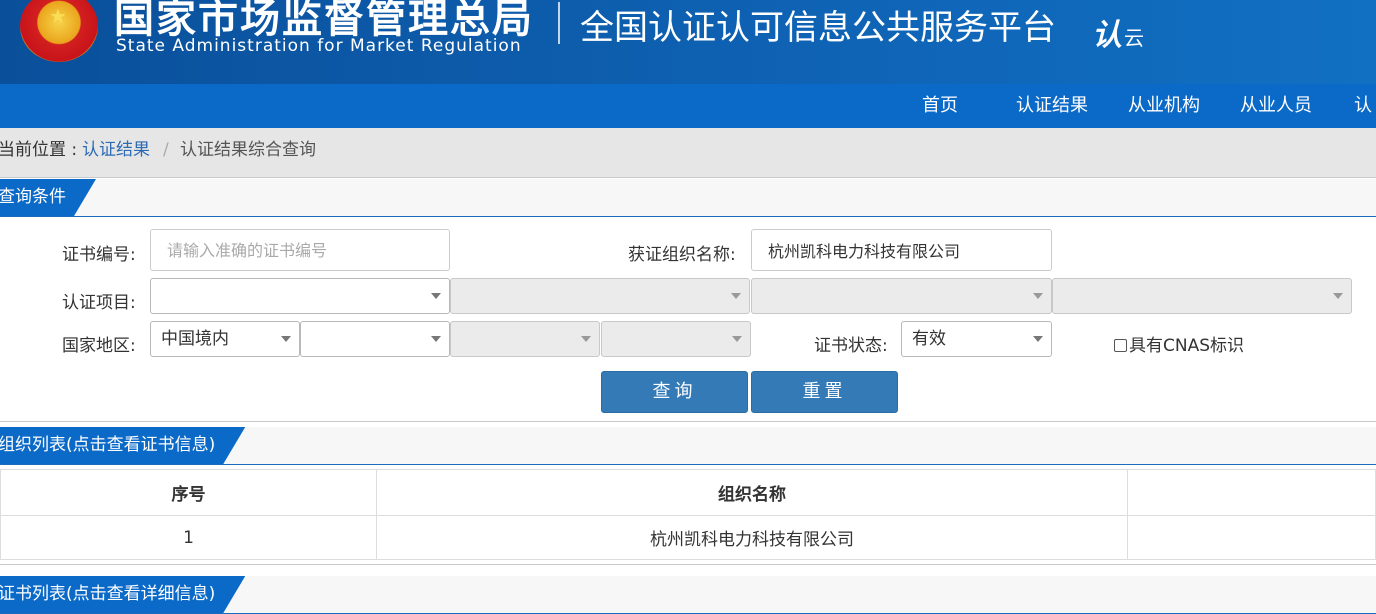 This screenshot has height=614, width=1376. Describe the element at coordinates (1052, 106) in the screenshot. I see `nav-item-cert-results: 认证结果` at that location.